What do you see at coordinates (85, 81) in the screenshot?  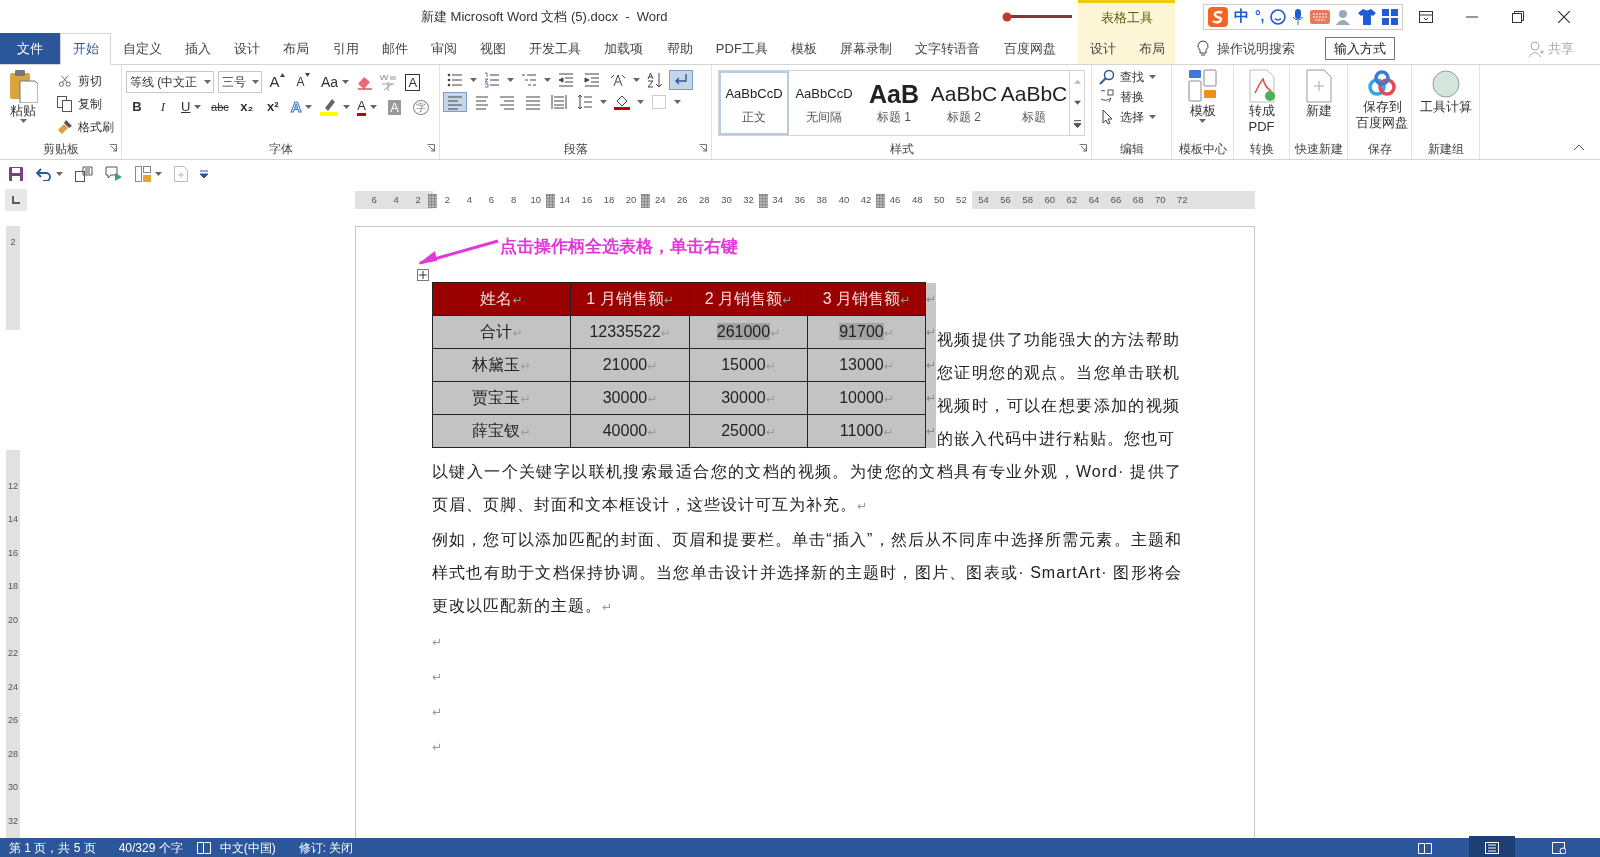 I see `cut-button: 剪切` at bounding box center [85, 81].